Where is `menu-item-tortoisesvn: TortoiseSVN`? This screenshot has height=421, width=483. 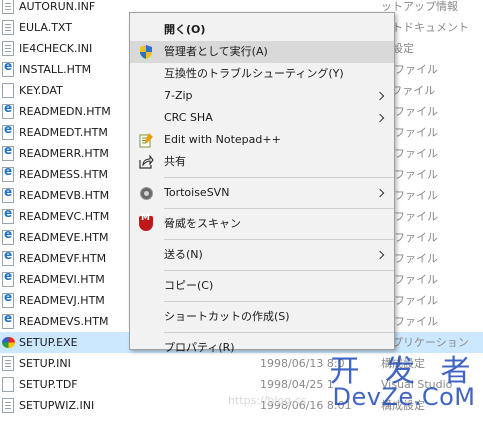
menu-item-tortoisesvn: TortoiseSVN is located at coordinates (262, 193).